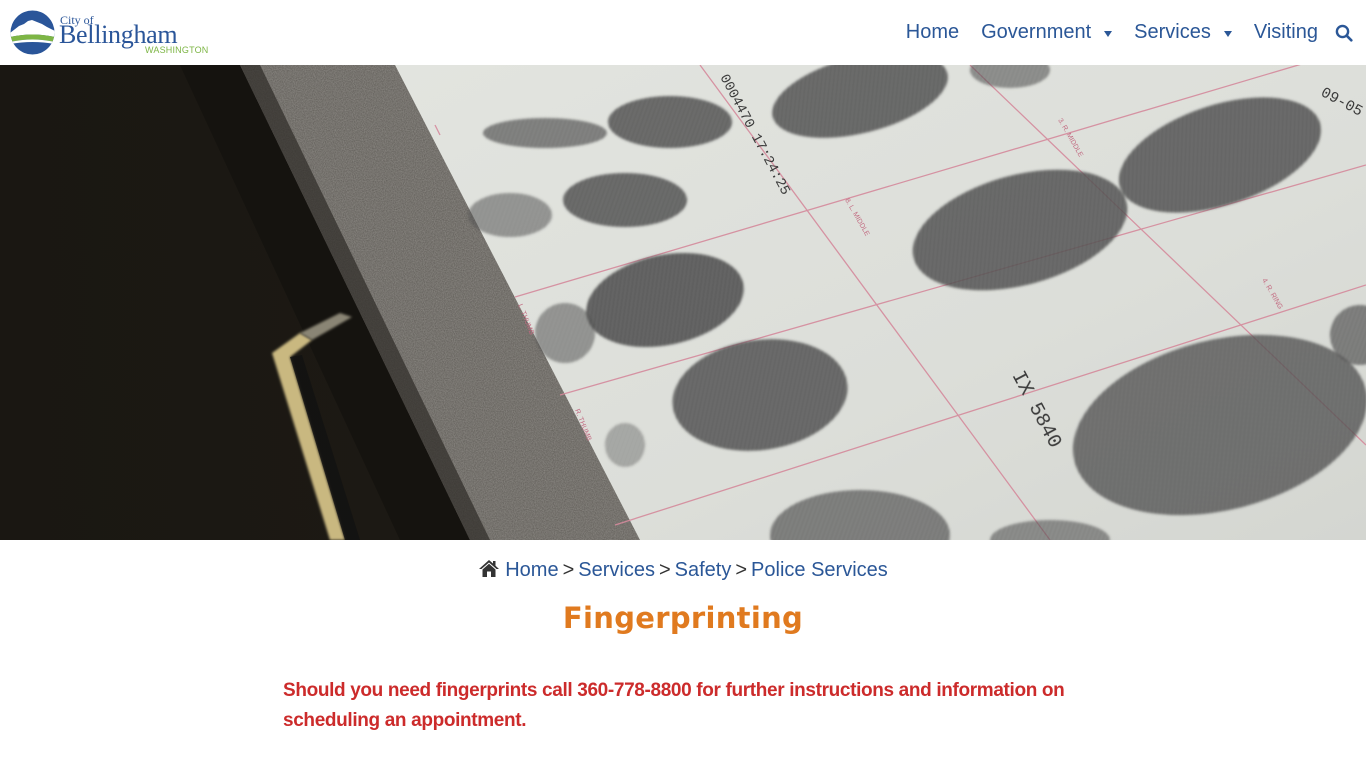 The image size is (1366, 768). What do you see at coordinates (177, 50) in the screenshot?
I see `logo-state: WASHINGTON` at bounding box center [177, 50].